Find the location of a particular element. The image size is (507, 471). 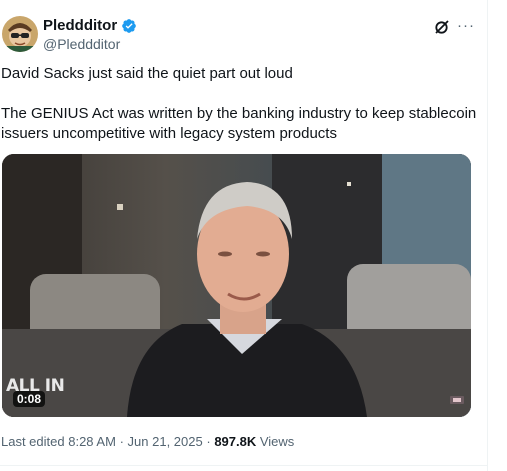

author-avatar is located at coordinates (20, 34).